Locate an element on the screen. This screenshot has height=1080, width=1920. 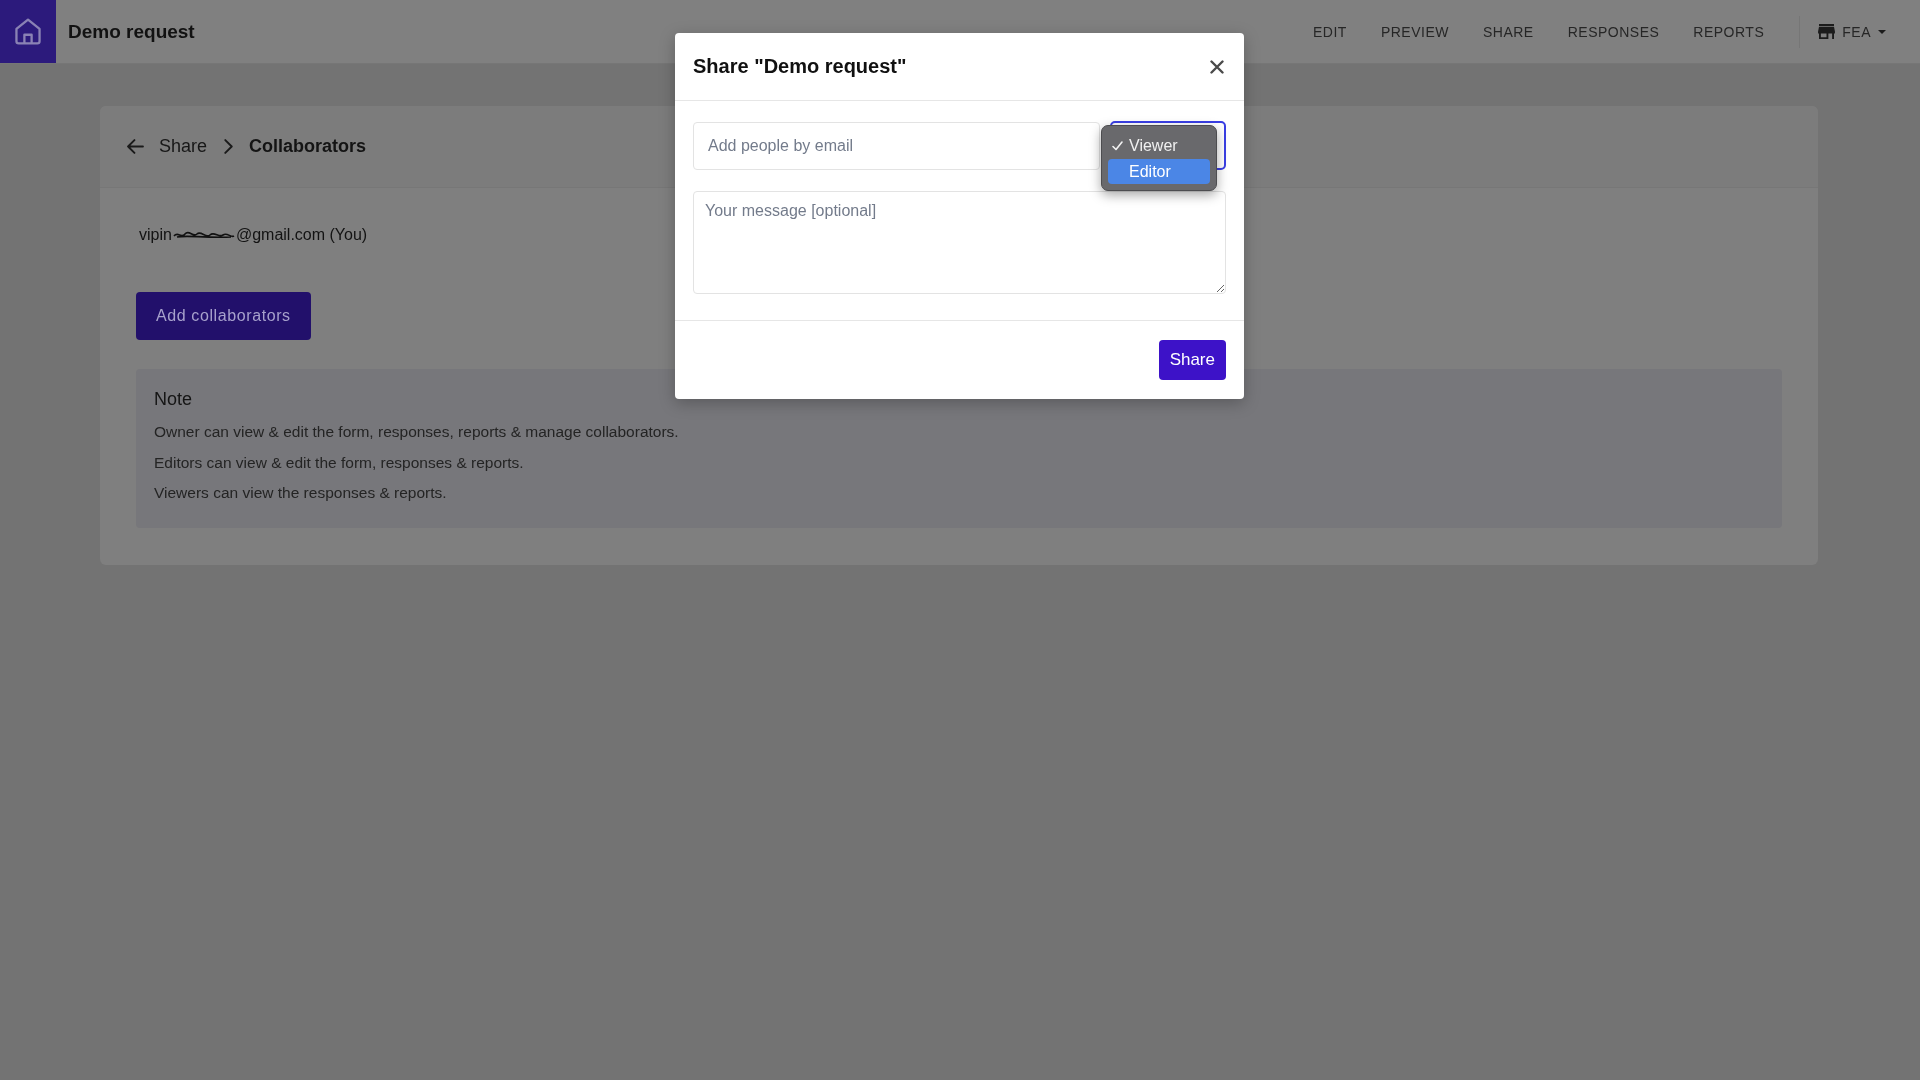
nav-tab: SHARE is located at coordinates (1508, 31).